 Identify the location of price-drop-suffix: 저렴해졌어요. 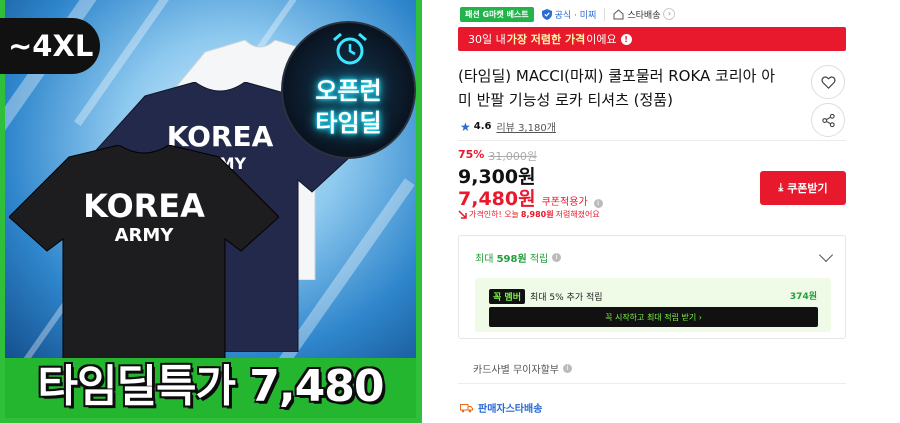
(577, 214).